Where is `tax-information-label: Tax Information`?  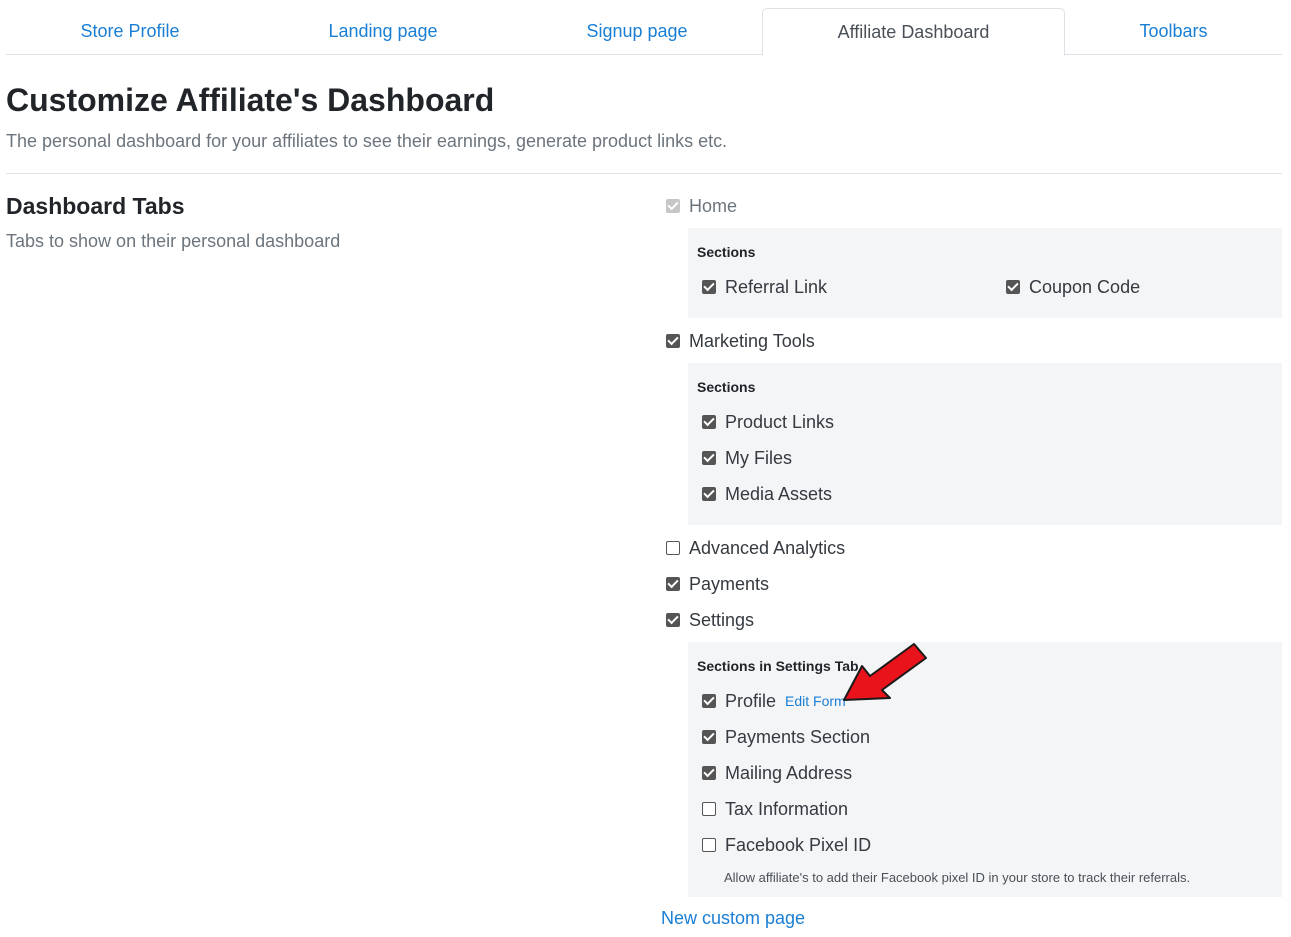
tax-information-label: Tax Information is located at coordinates (787, 808).